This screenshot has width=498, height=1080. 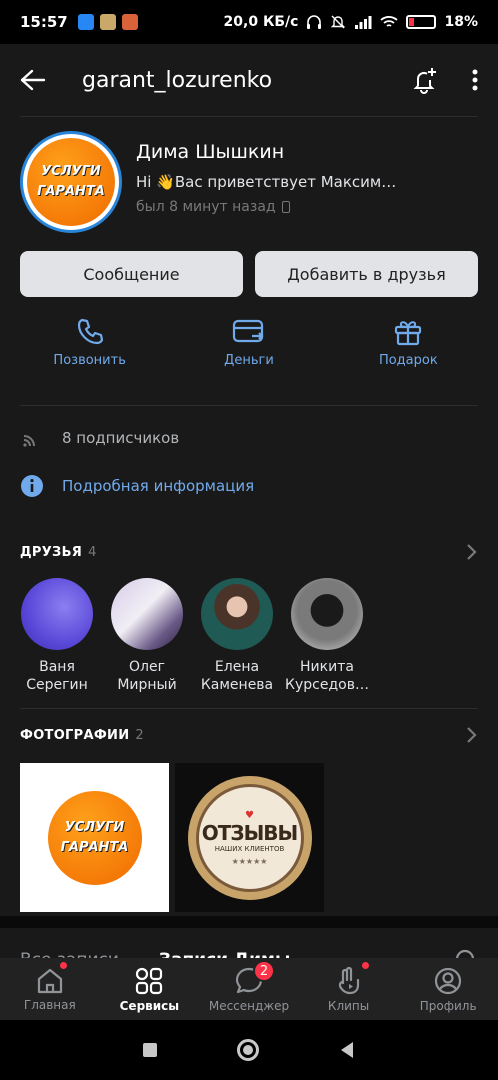 I want to click on money-action: Деньги, so click(x=249, y=352).